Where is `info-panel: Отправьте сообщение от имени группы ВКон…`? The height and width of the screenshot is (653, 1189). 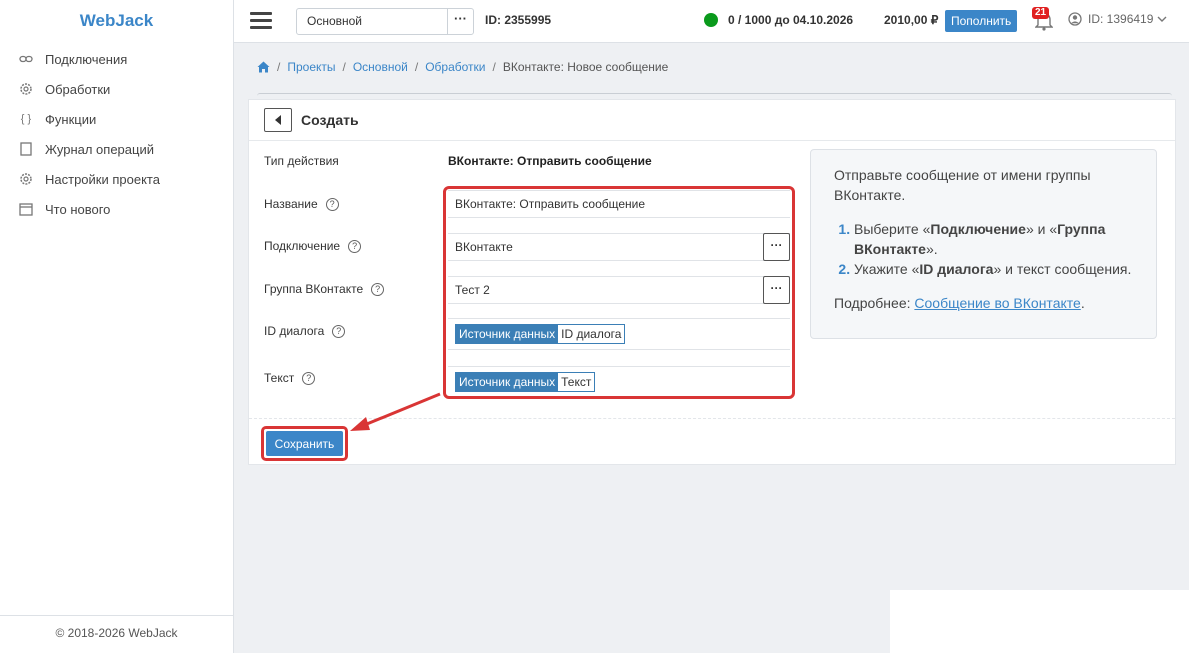
info-panel: Отправьте сообщение от имени группы ВКон… is located at coordinates (983, 244).